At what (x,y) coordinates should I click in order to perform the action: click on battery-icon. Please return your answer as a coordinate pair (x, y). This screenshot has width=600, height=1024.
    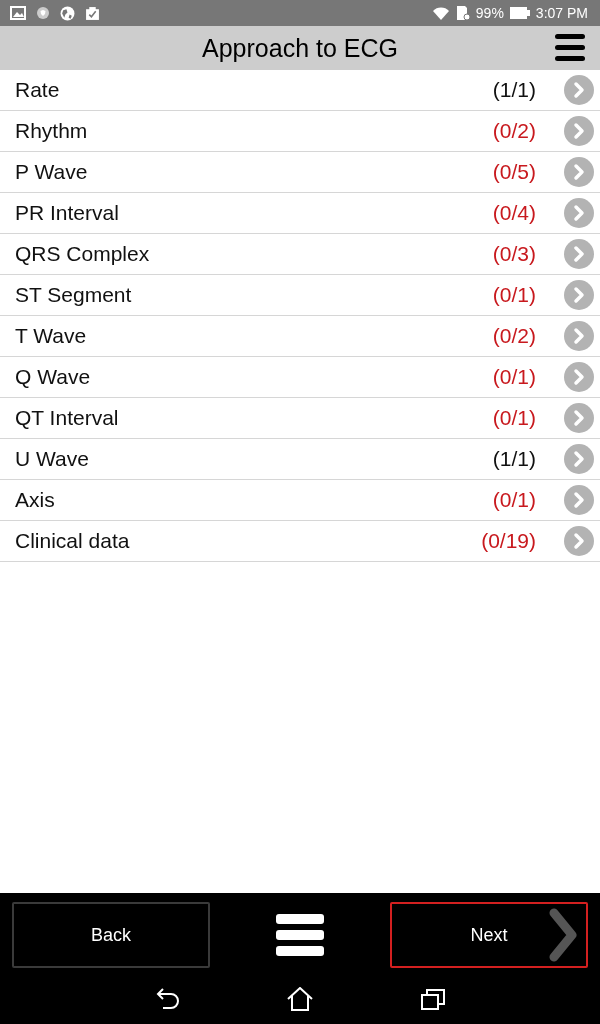
    Looking at the image, I should click on (519, 13).